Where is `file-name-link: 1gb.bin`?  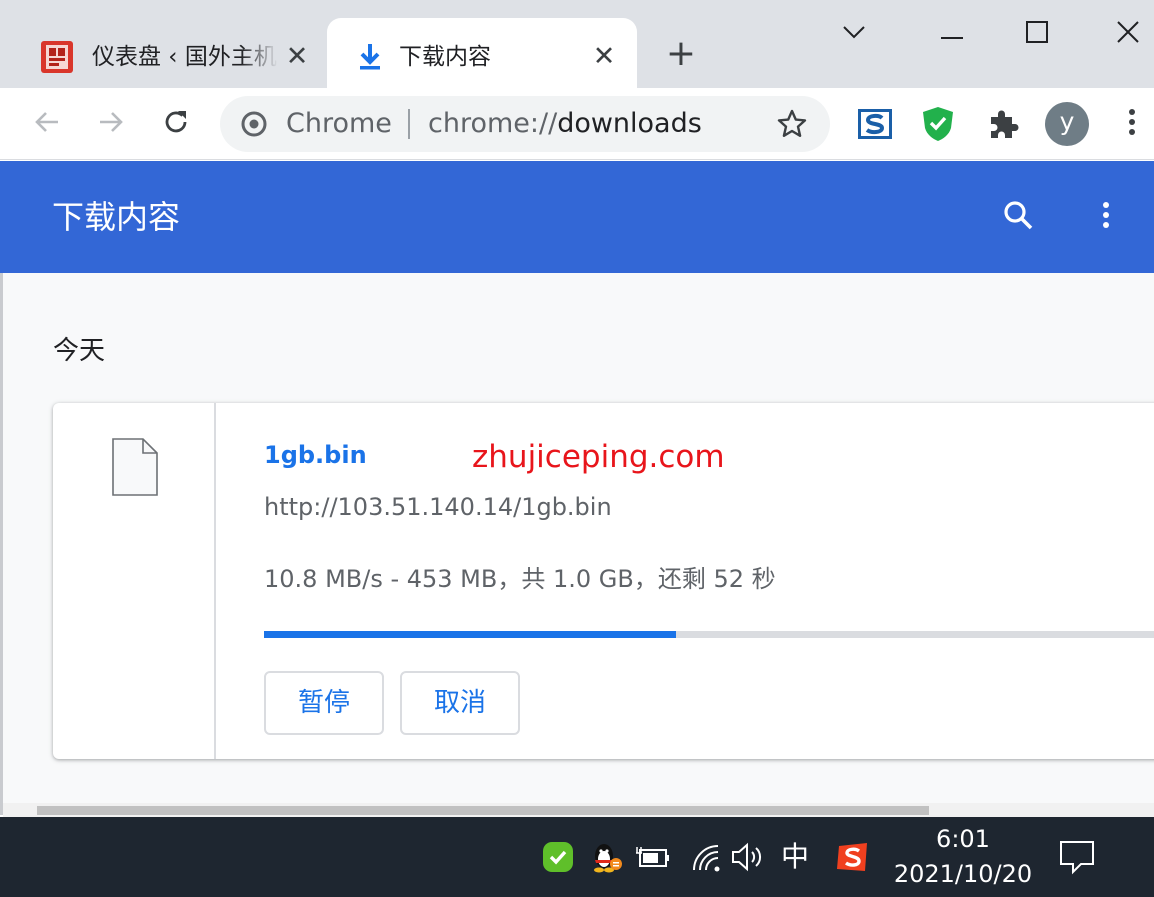 file-name-link: 1gb.bin is located at coordinates (315, 455).